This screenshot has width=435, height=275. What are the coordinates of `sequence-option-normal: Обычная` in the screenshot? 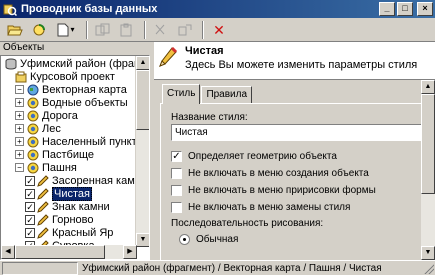 It's located at (208, 239).